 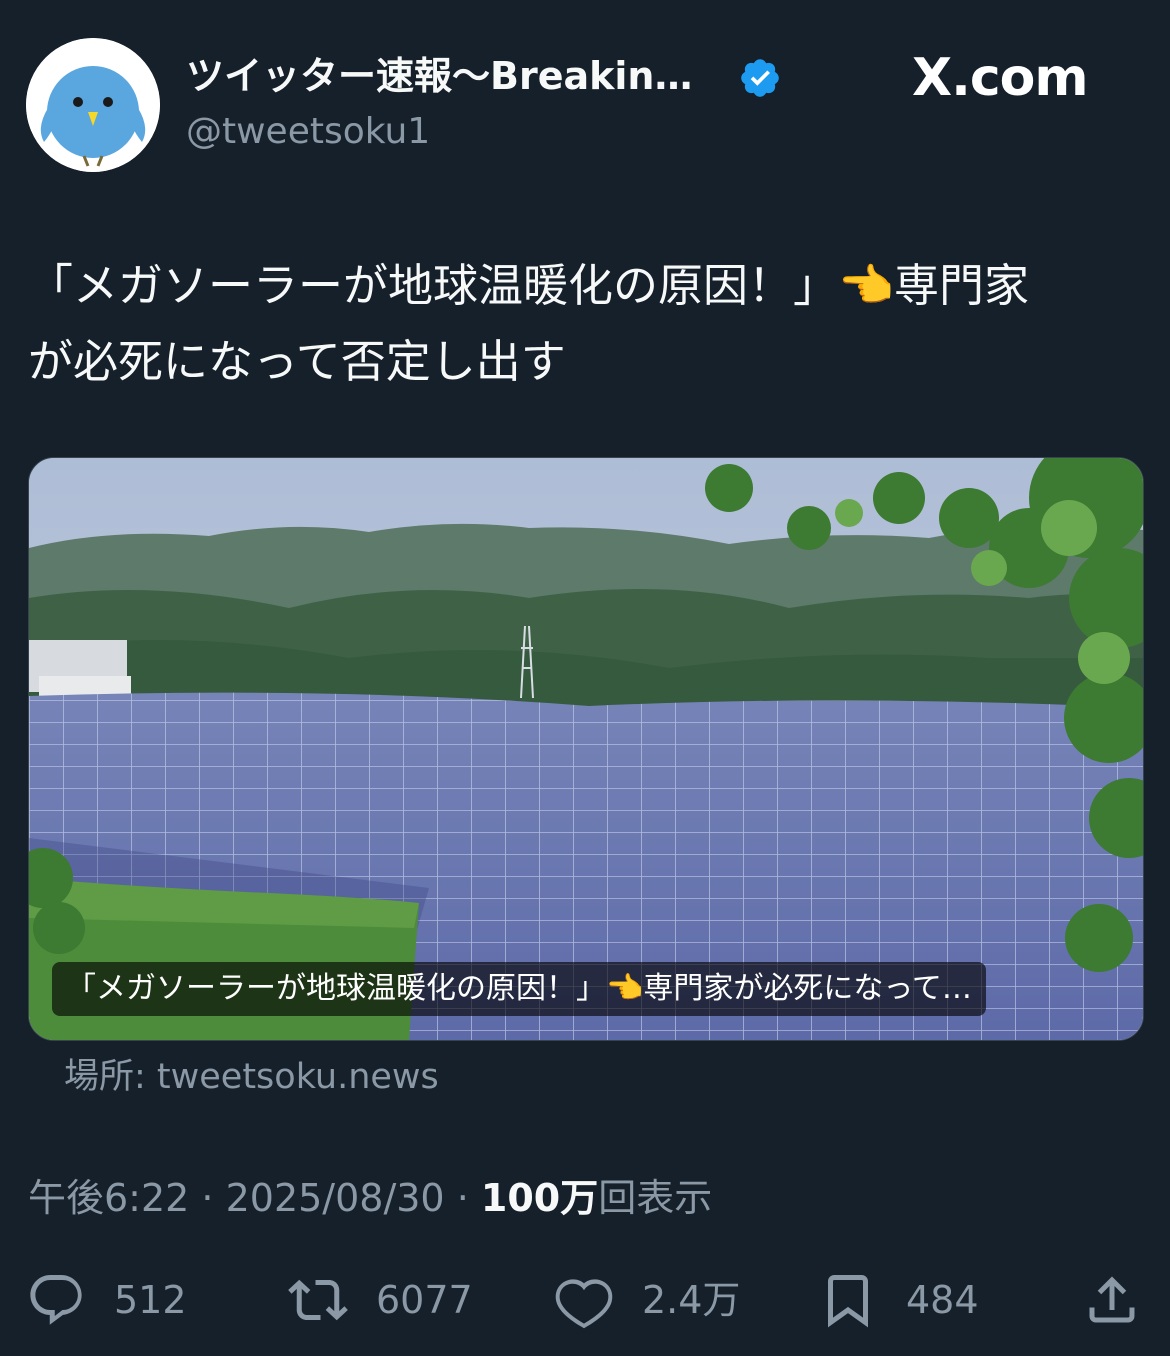 What do you see at coordinates (655, 1198) in the screenshot?
I see `view-count-label: 回表示` at bounding box center [655, 1198].